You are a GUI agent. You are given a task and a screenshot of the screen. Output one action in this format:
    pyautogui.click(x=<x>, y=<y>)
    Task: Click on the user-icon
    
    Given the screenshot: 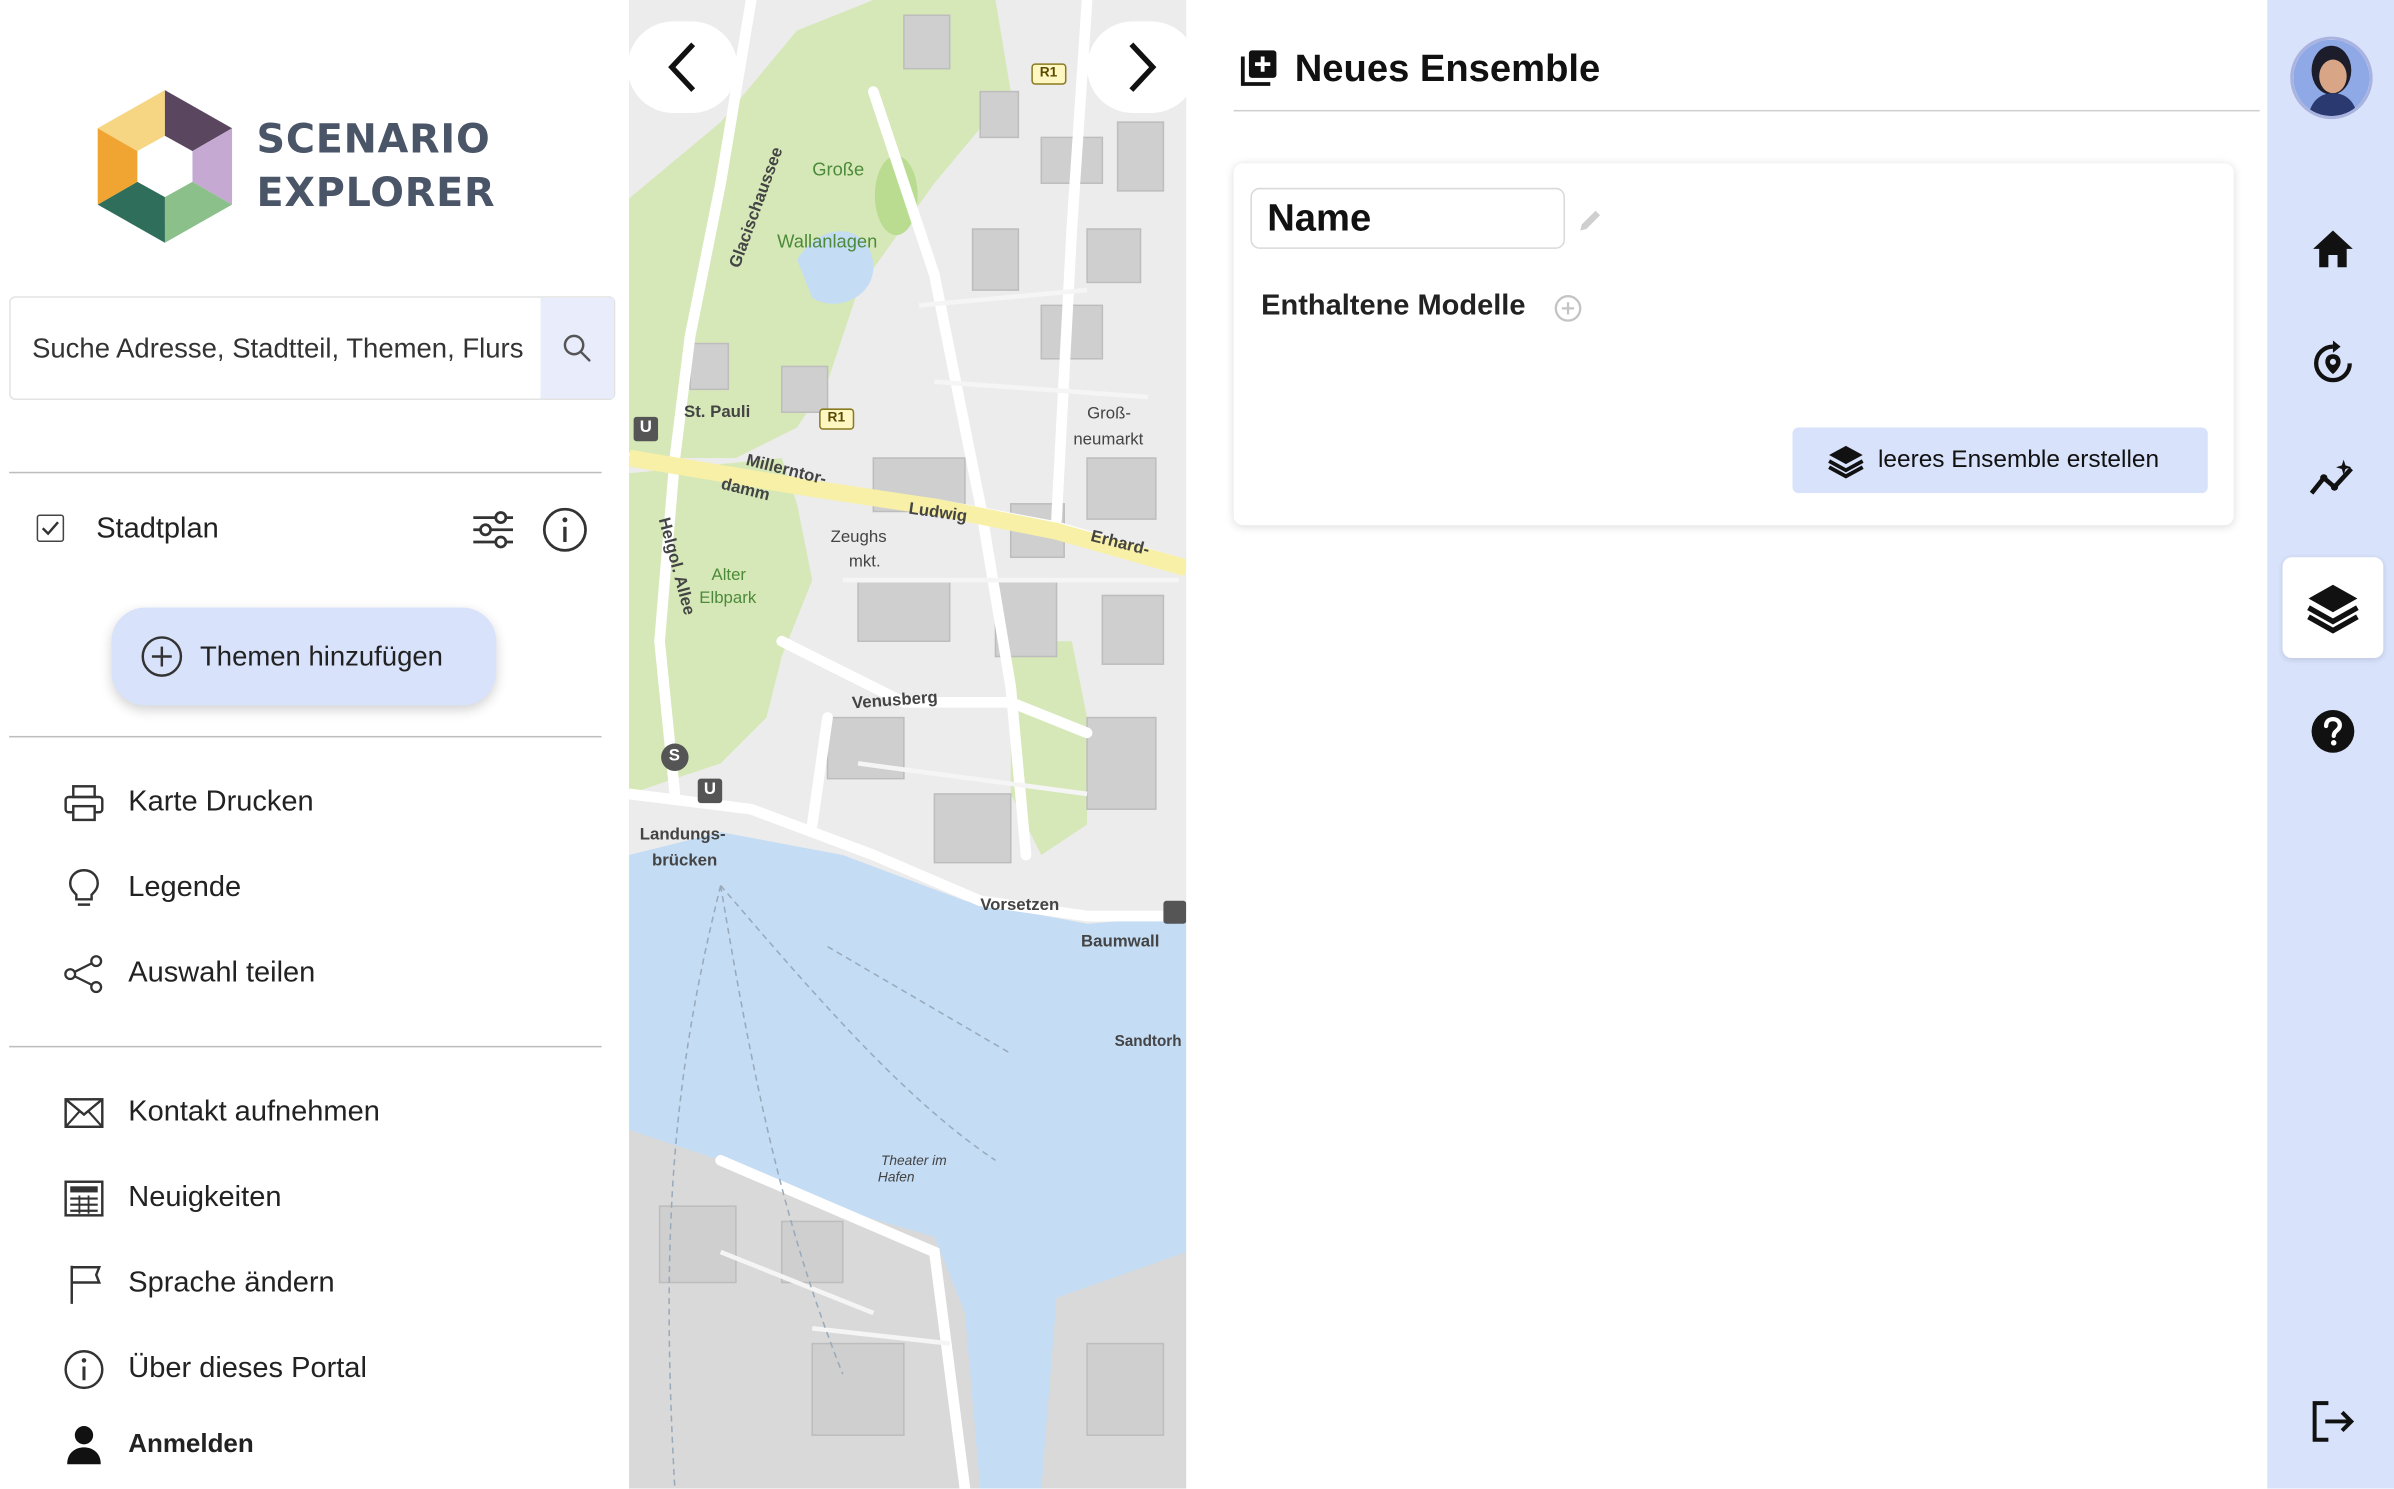 What is the action you would take?
    pyautogui.click(x=84, y=1444)
    